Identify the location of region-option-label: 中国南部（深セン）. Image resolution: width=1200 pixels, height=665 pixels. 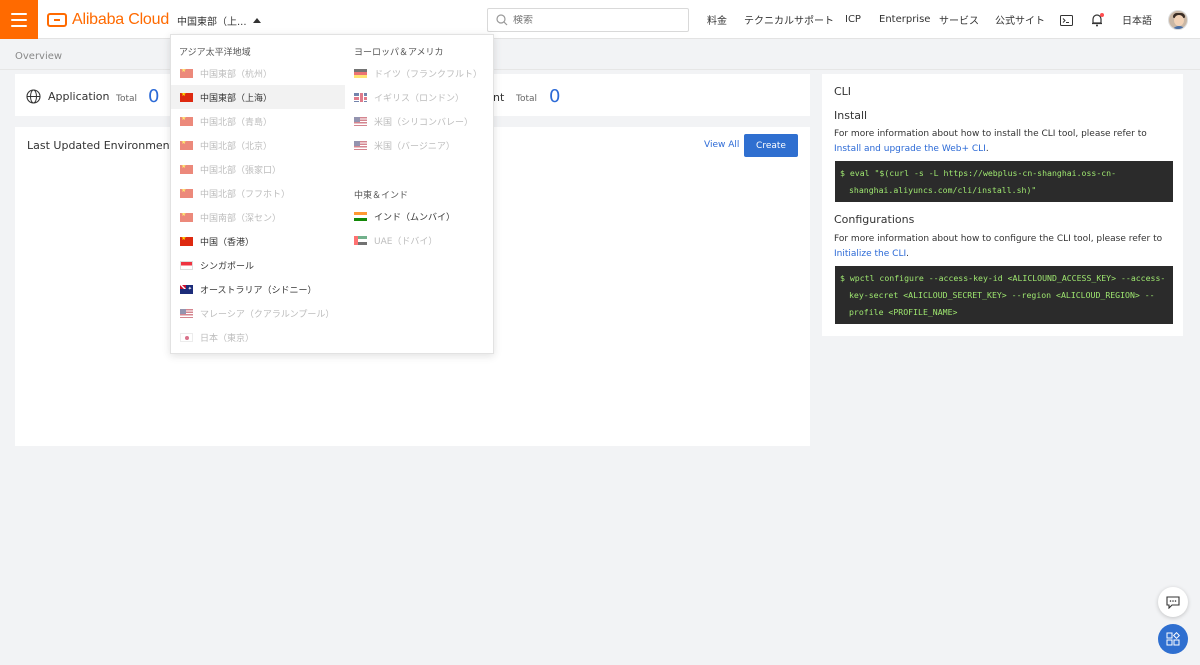
(241, 218).